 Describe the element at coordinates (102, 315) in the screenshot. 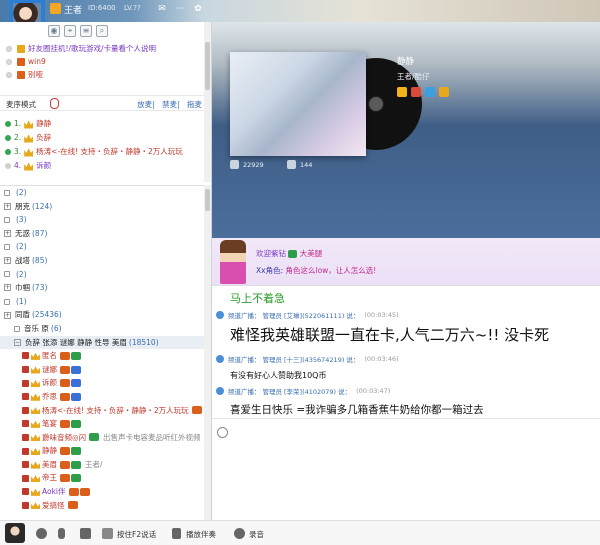

I see `channel-row: + 同盾 (25436)` at that location.